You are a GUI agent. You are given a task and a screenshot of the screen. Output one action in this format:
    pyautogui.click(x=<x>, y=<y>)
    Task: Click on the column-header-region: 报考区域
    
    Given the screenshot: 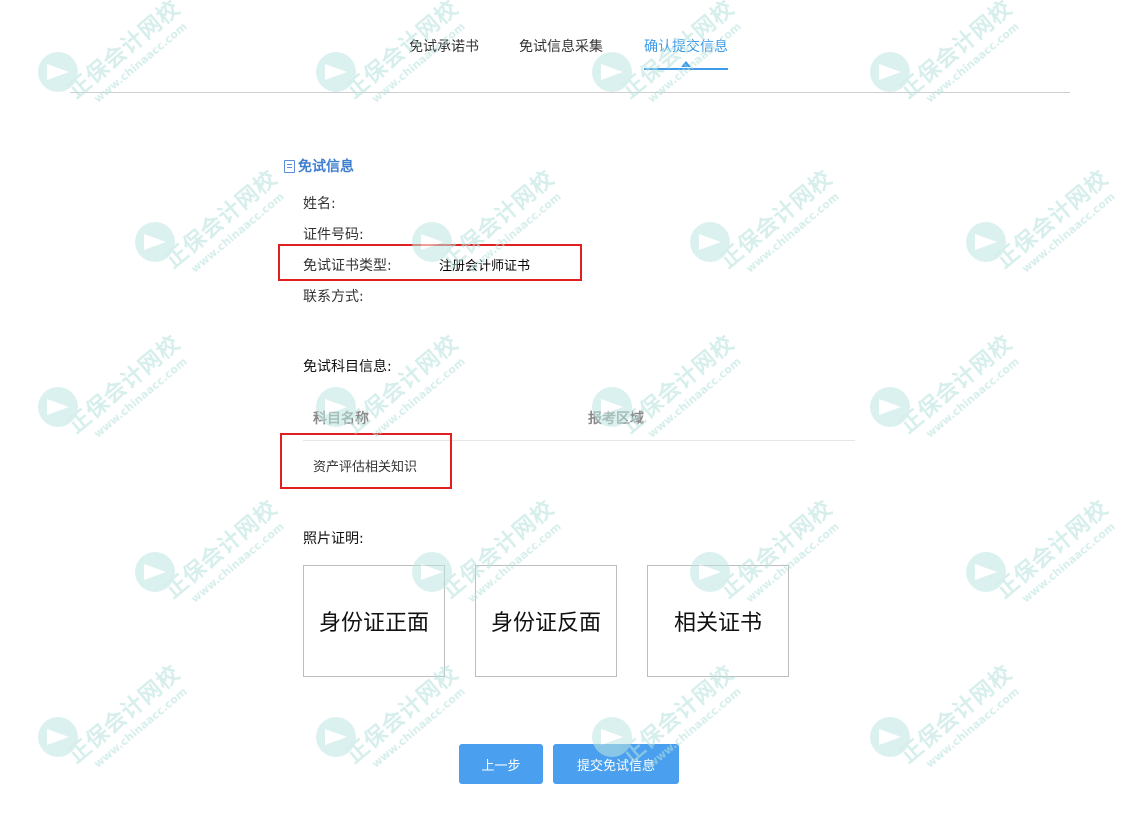 What is the action you would take?
    pyautogui.click(x=616, y=419)
    